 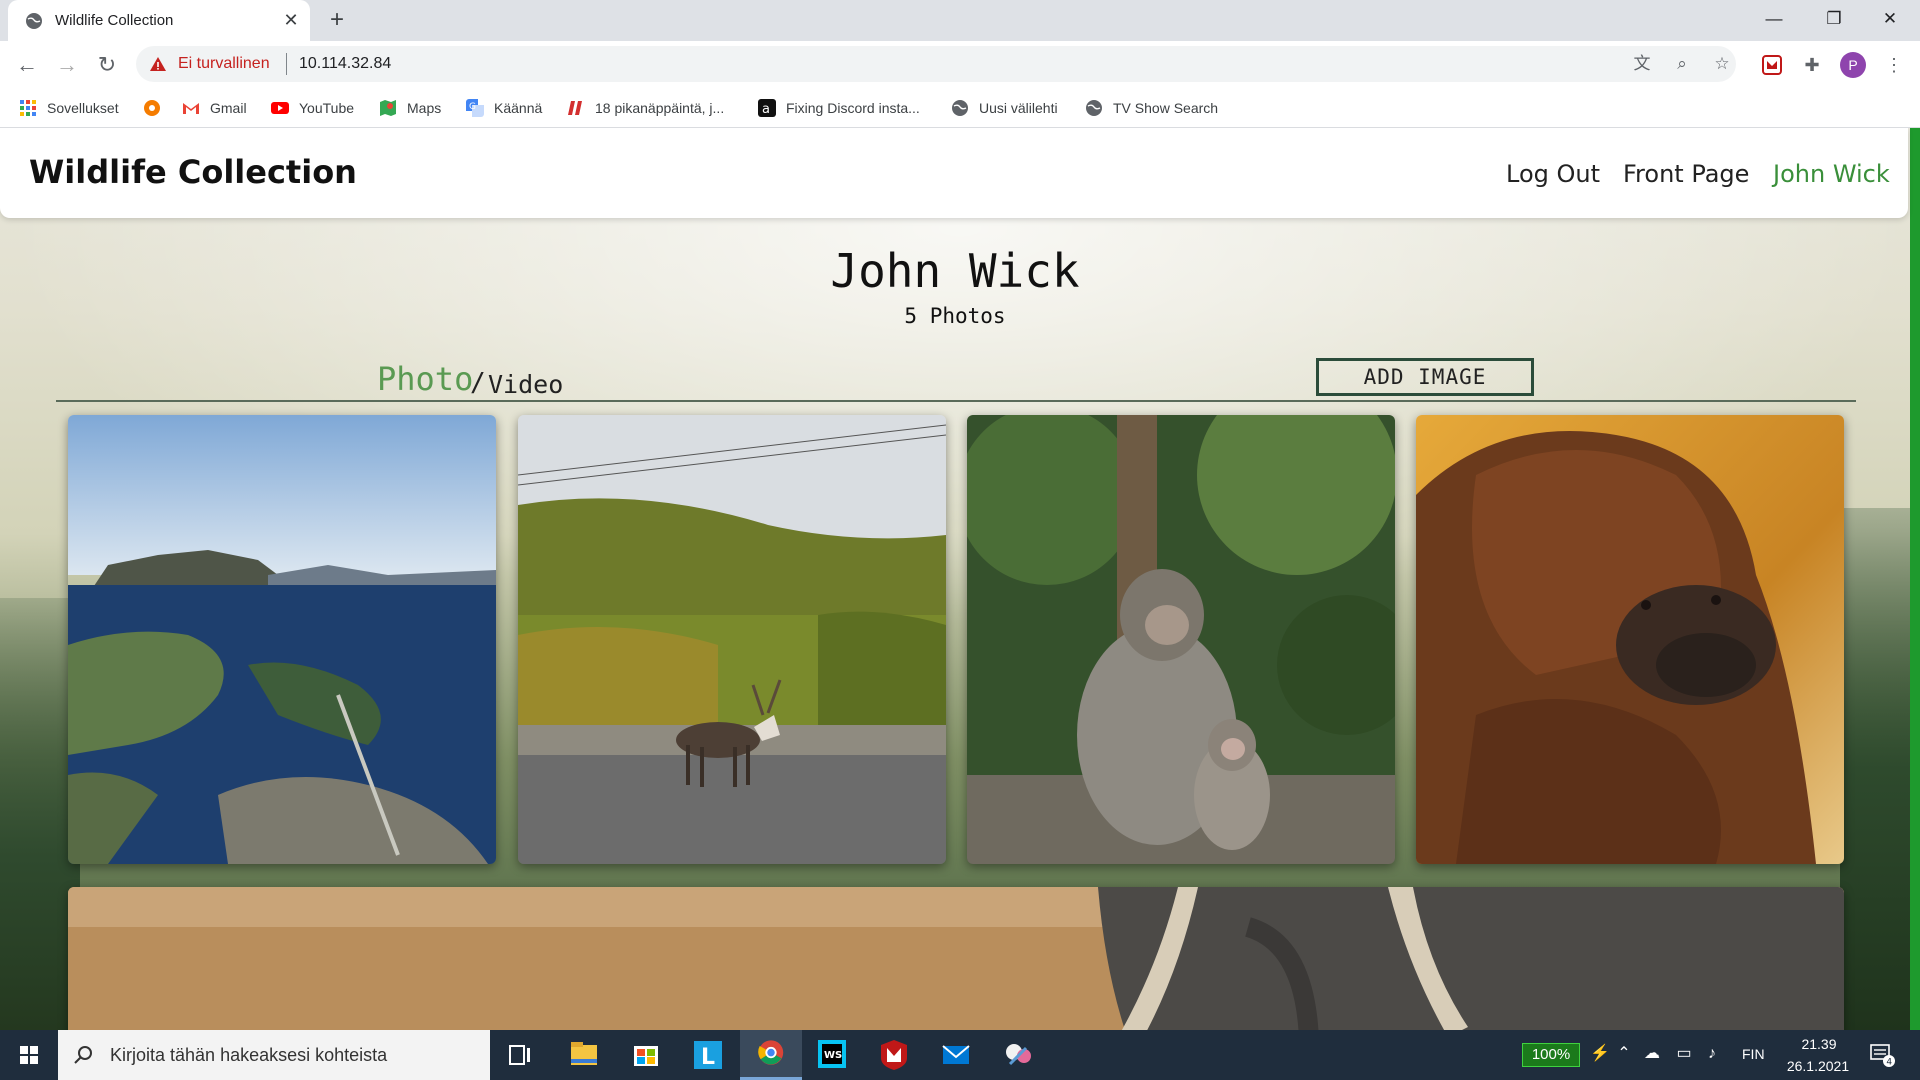 What do you see at coordinates (1600, 1054) in the screenshot?
I see `power-plug-icon: ⚡` at bounding box center [1600, 1054].